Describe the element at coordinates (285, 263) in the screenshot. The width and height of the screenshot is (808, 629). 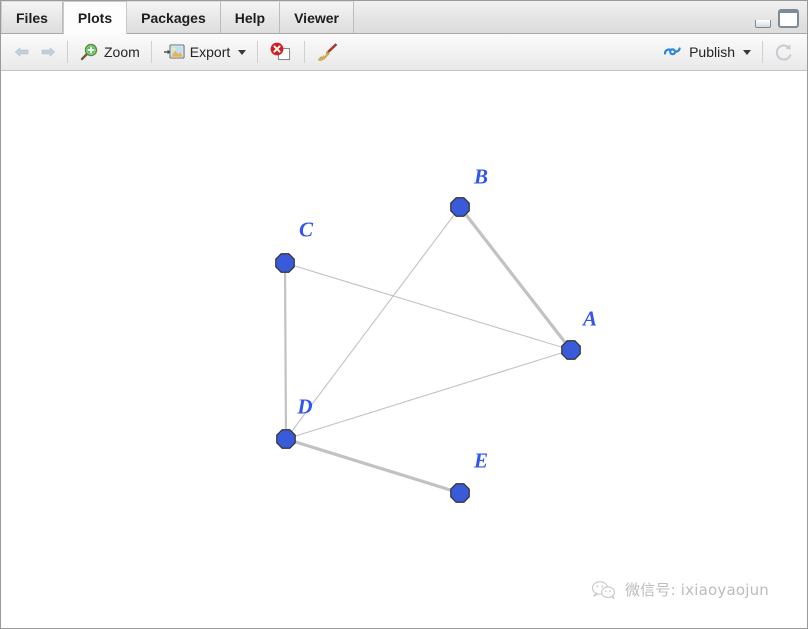
I see `graph-node-C` at that location.